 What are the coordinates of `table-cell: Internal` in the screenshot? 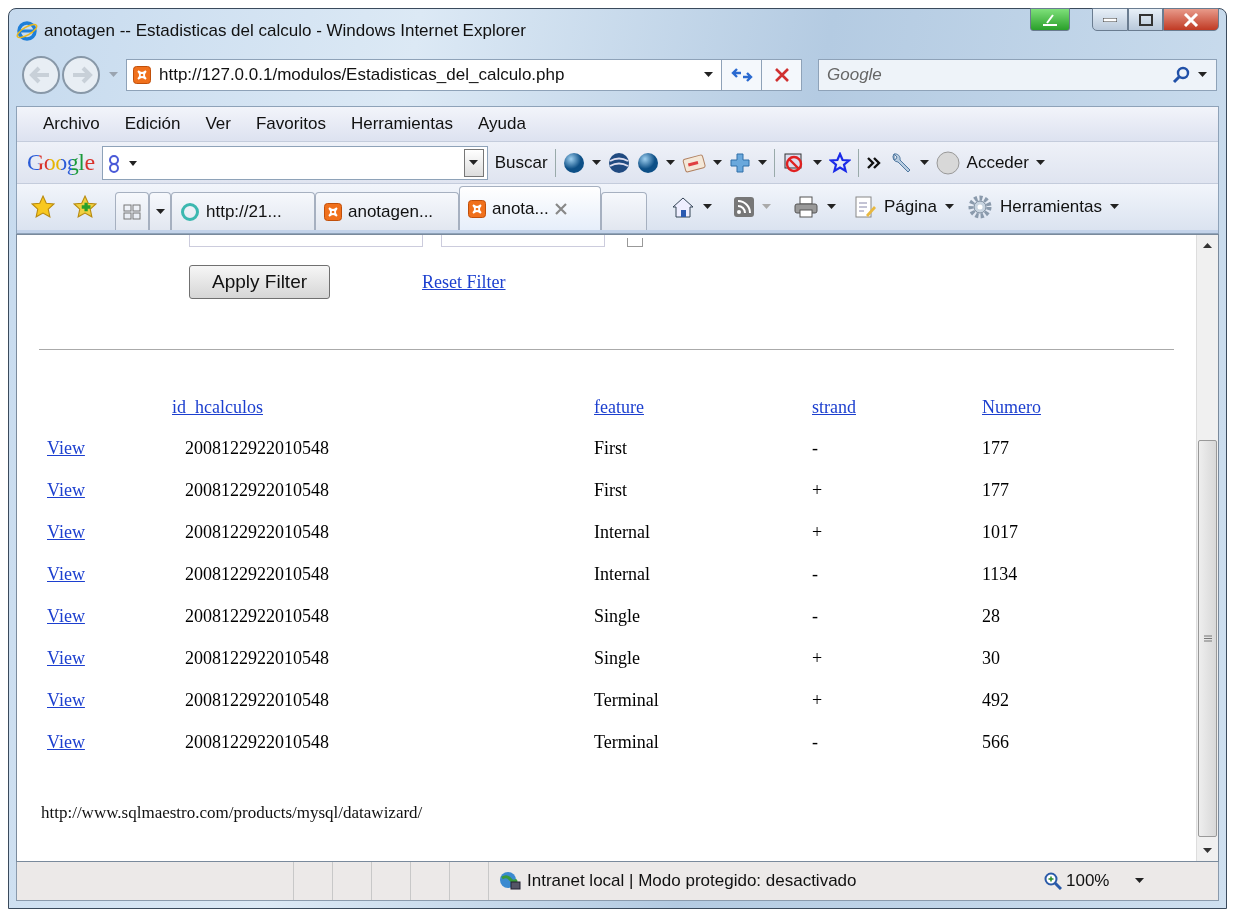 It's located at (622, 532).